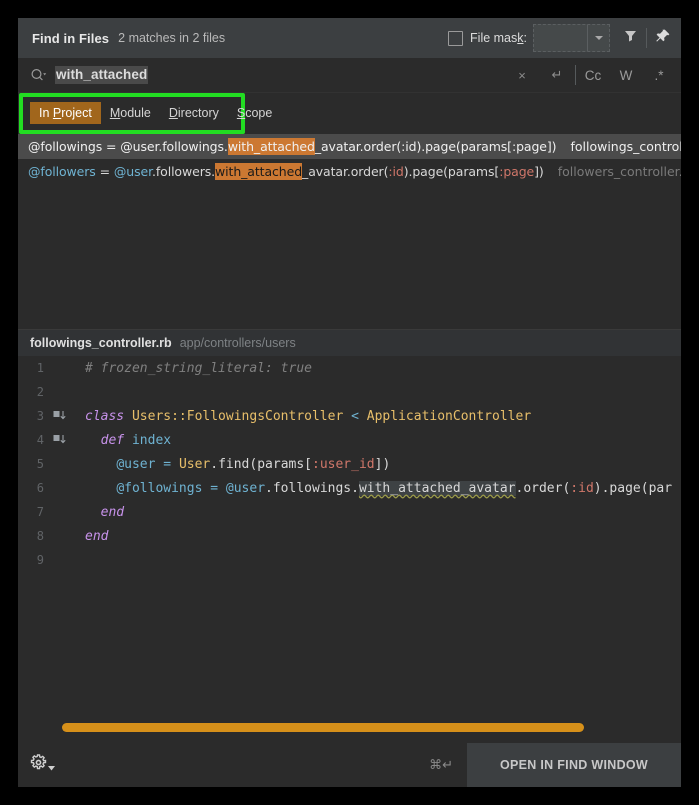 This screenshot has height=805, width=699. What do you see at coordinates (593, 75) in the screenshot?
I see `match-case-toggle: Cc` at bounding box center [593, 75].